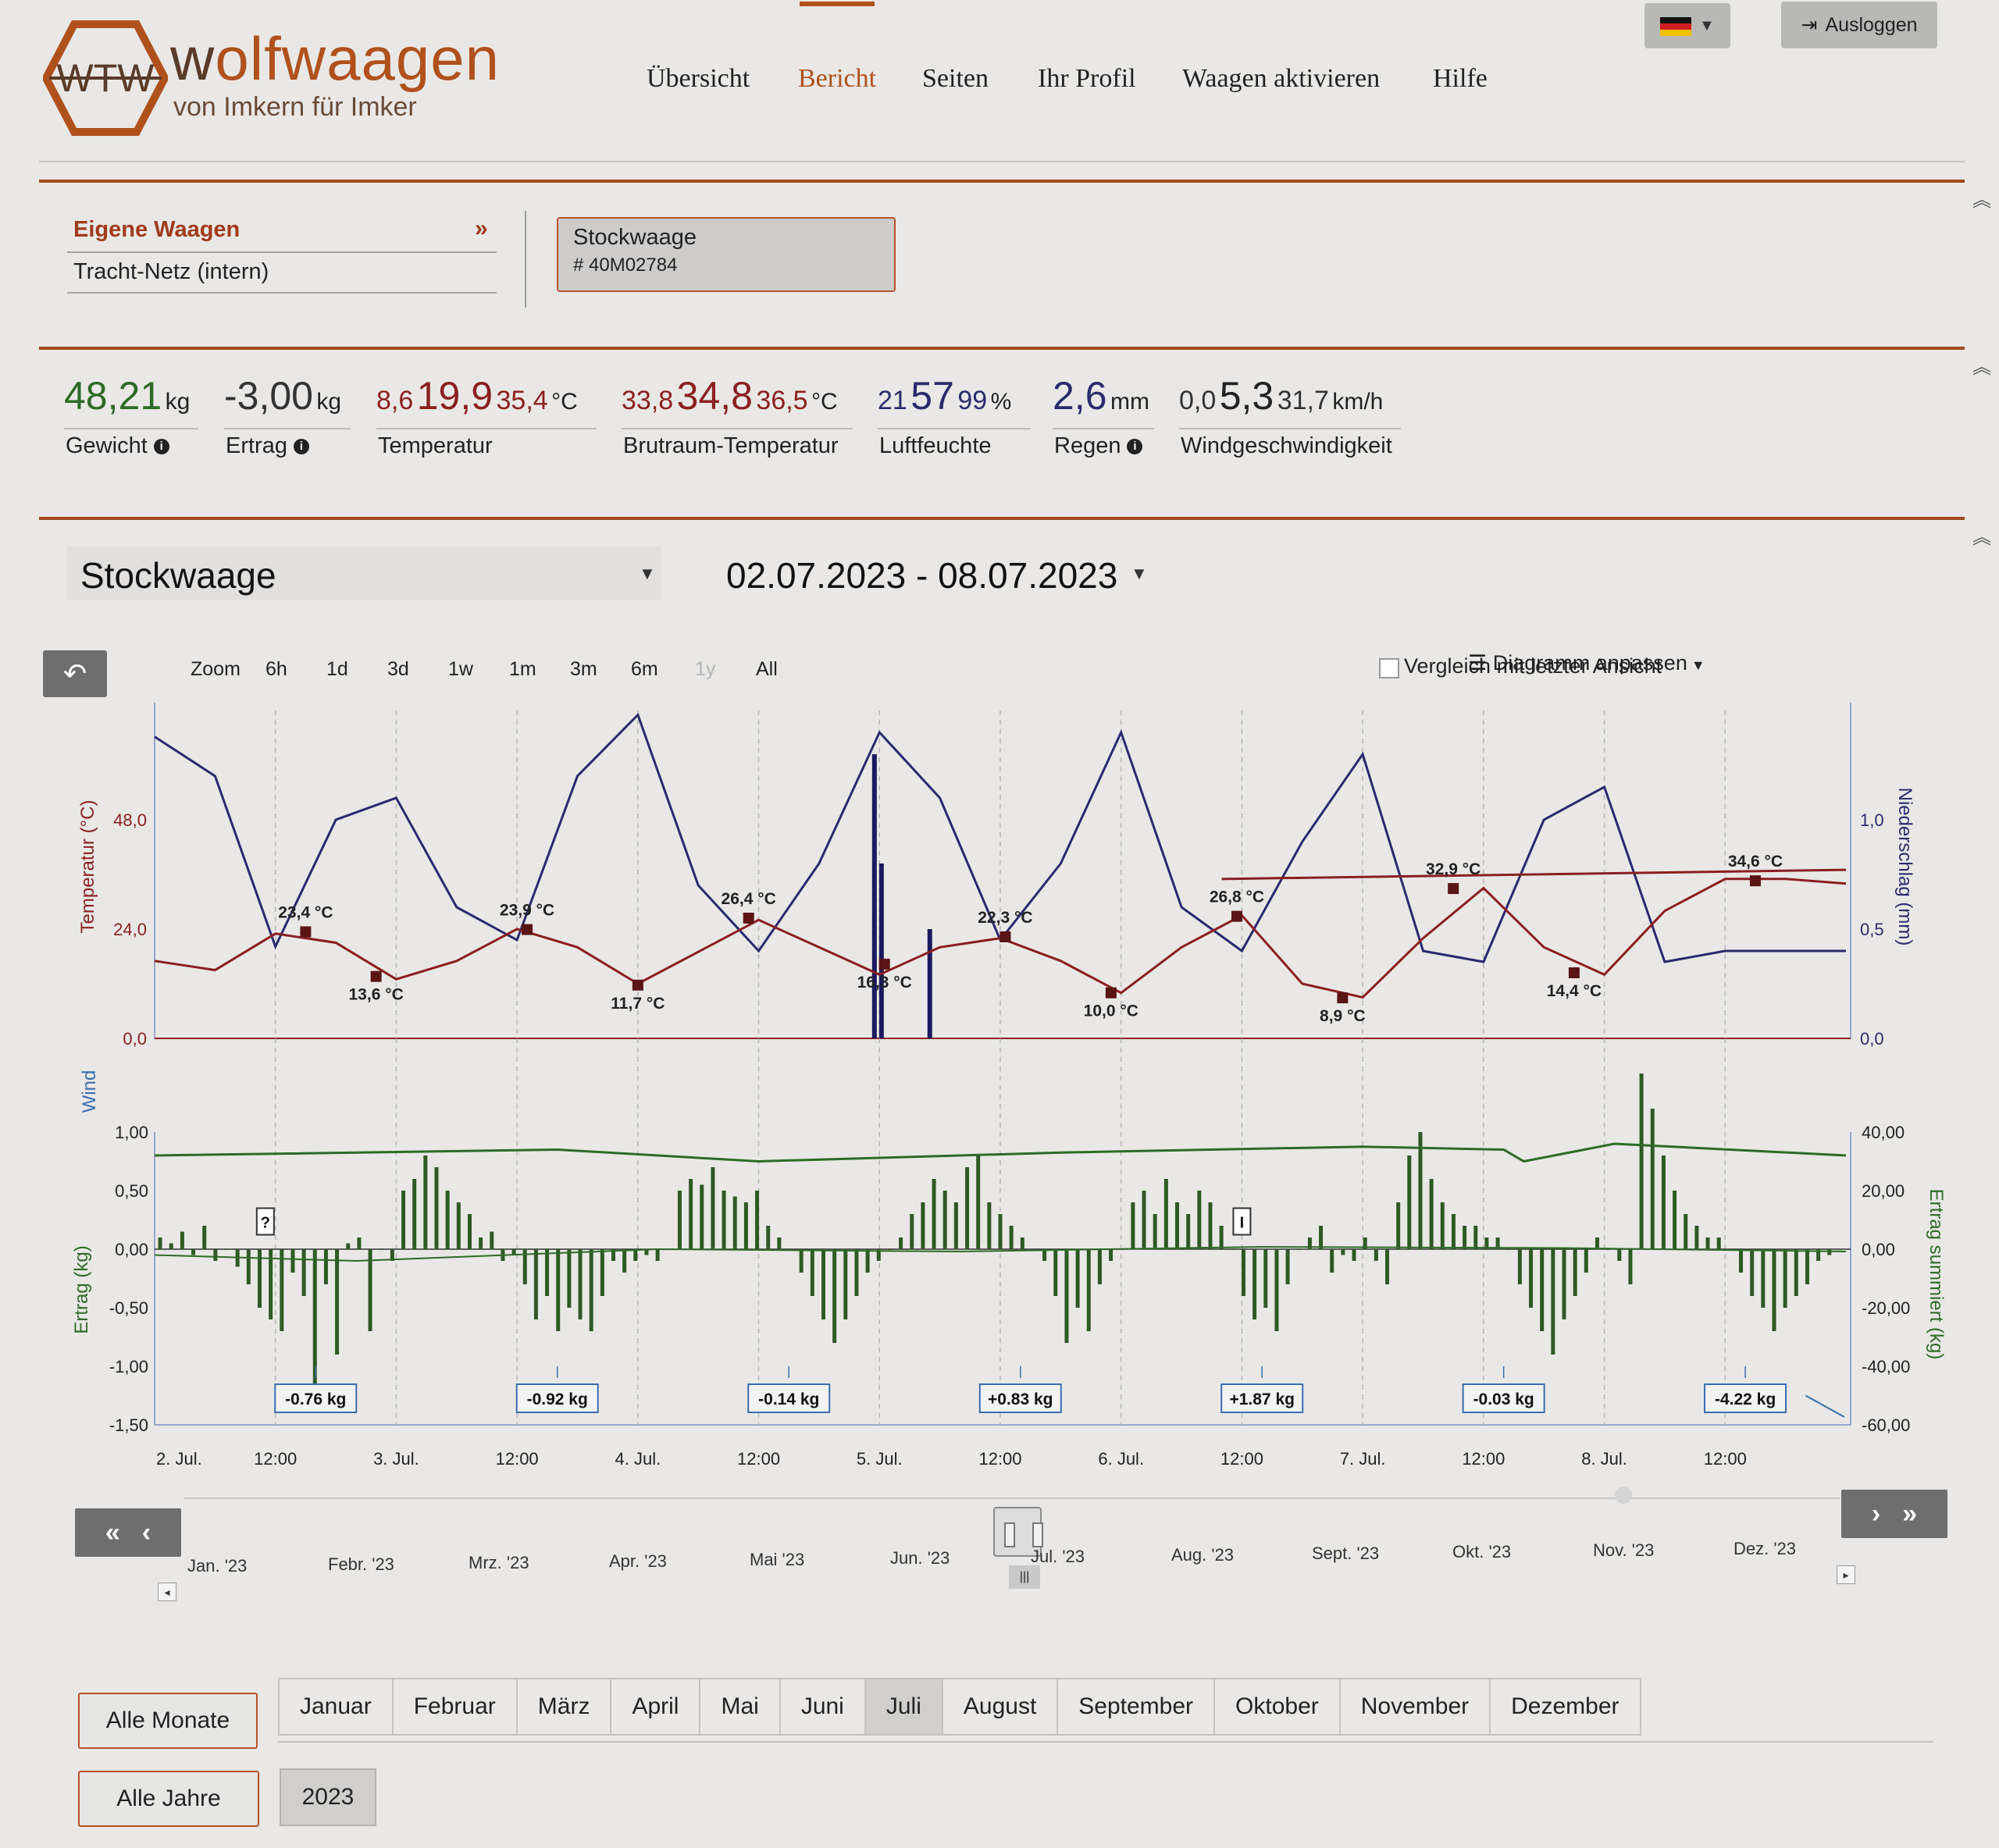 The width and height of the screenshot is (1999, 1848). What do you see at coordinates (1481, 1552) in the screenshot?
I see `navigator-month-label: Okt. '23` at bounding box center [1481, 1552].